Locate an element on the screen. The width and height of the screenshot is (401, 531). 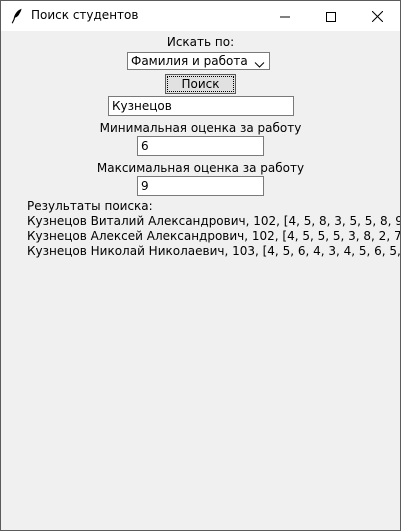
search-by-select: Фамилия и работа is located at coordinates (198, 61).